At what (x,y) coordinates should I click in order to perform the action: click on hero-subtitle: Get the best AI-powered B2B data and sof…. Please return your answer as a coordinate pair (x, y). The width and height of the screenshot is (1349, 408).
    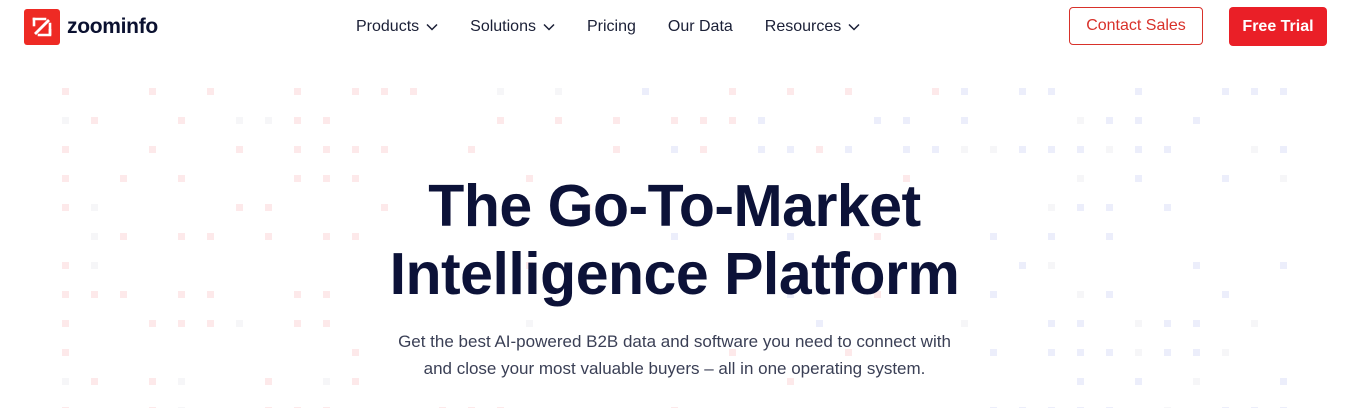
    Looking at the image, I should click on (674, 355).